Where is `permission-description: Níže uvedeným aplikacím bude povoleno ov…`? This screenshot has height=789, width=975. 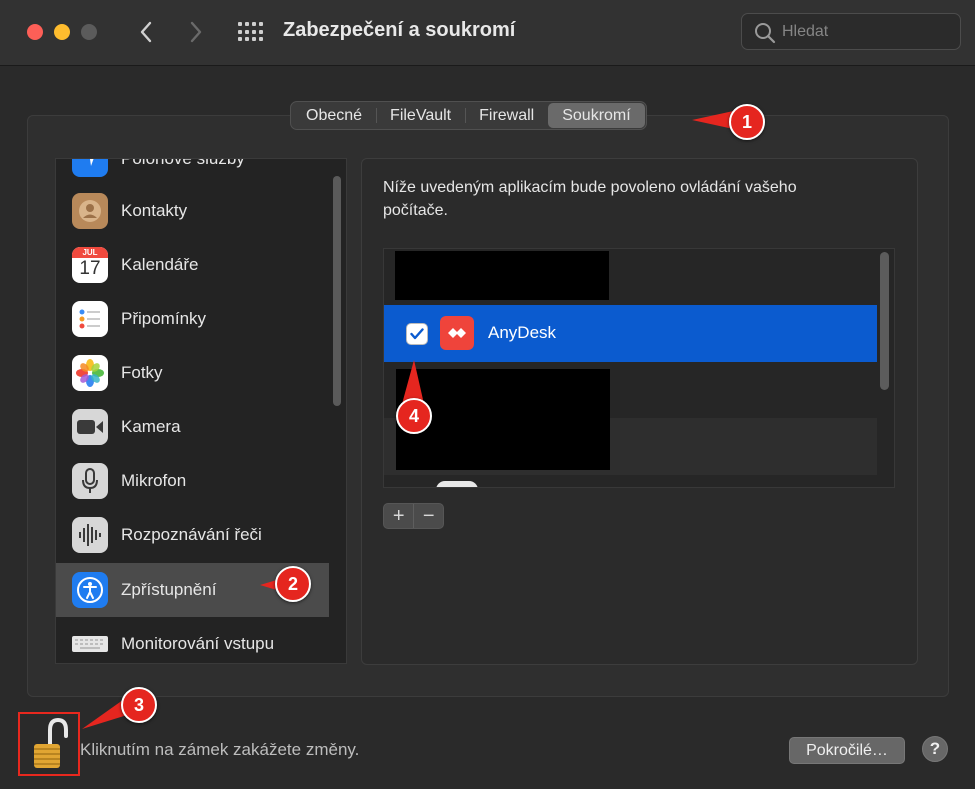
permission-description: Níže uvedeným aplikacím bude povoleno ov… is located at coordinates (590, 199).